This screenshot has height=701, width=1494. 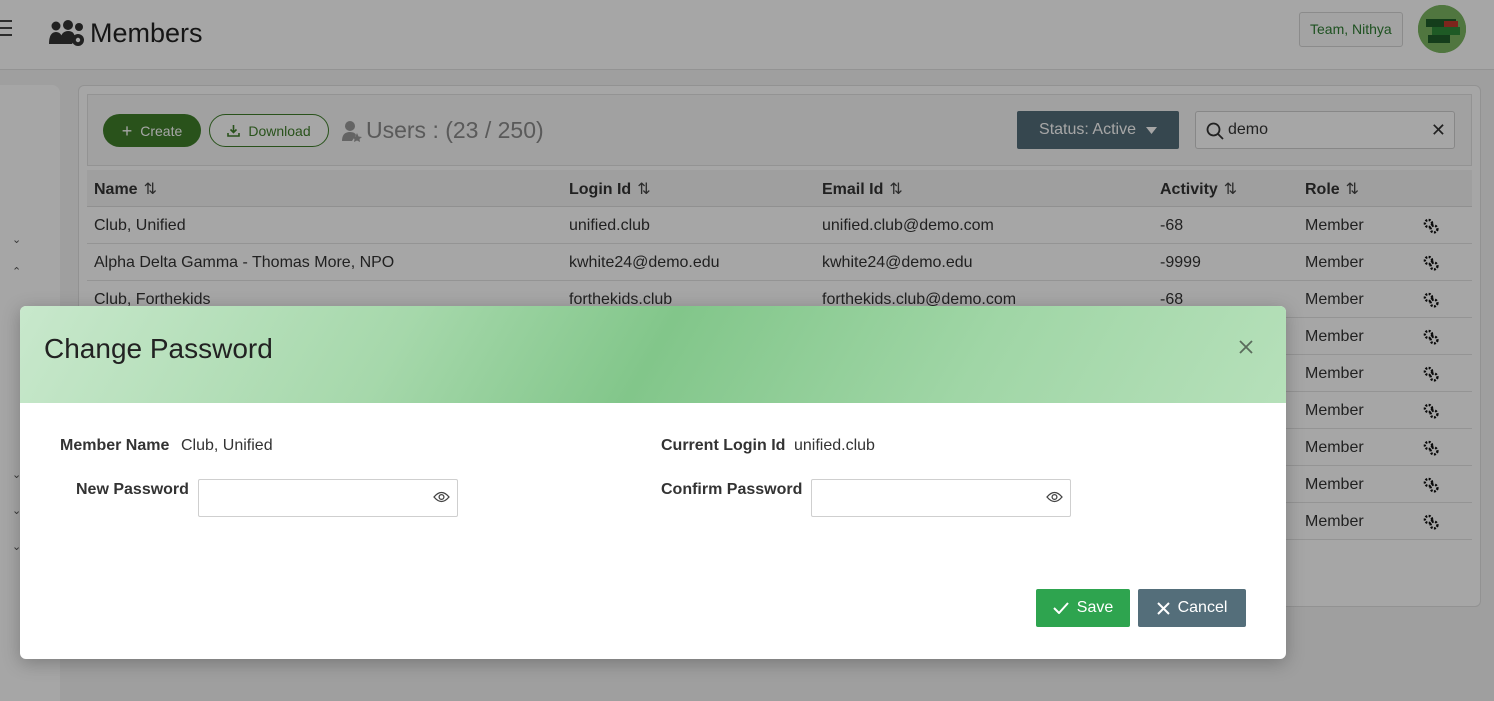 What do you see at coordinates (732, 489) in the screenshot?
I see `confirm-password-label: Confirm Password` at bounding box center [732, 489].